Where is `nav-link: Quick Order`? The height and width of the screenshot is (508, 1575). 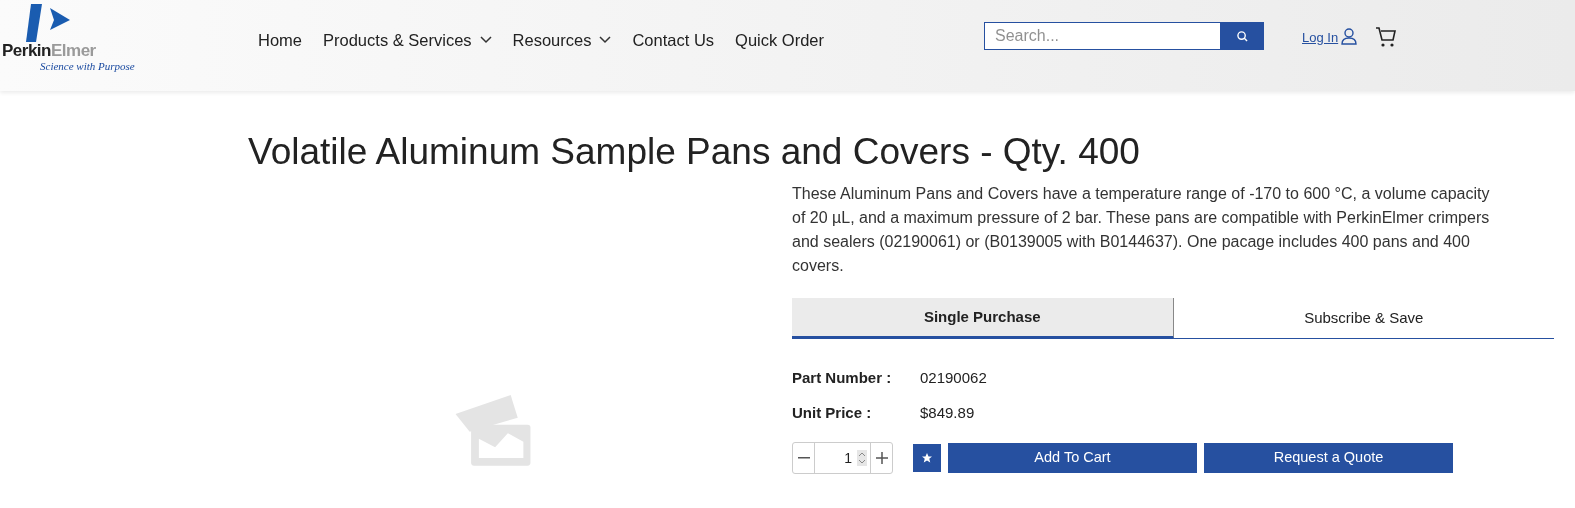 nav-link: Quick Order is located at coordinates (779, 40).